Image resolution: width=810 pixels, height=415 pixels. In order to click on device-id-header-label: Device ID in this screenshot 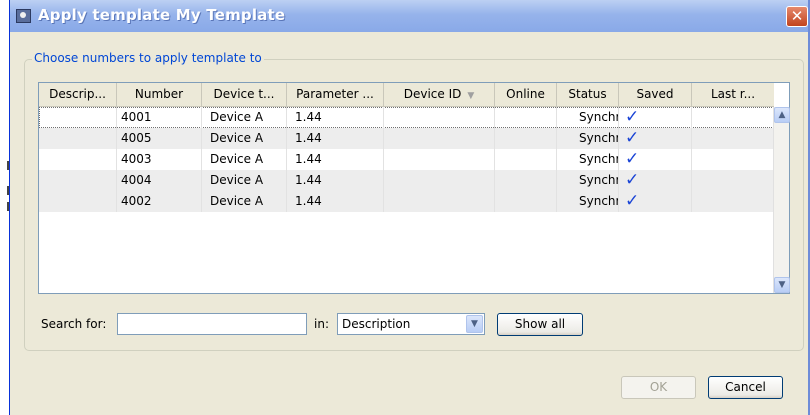, I will do `click(432, 94)`.